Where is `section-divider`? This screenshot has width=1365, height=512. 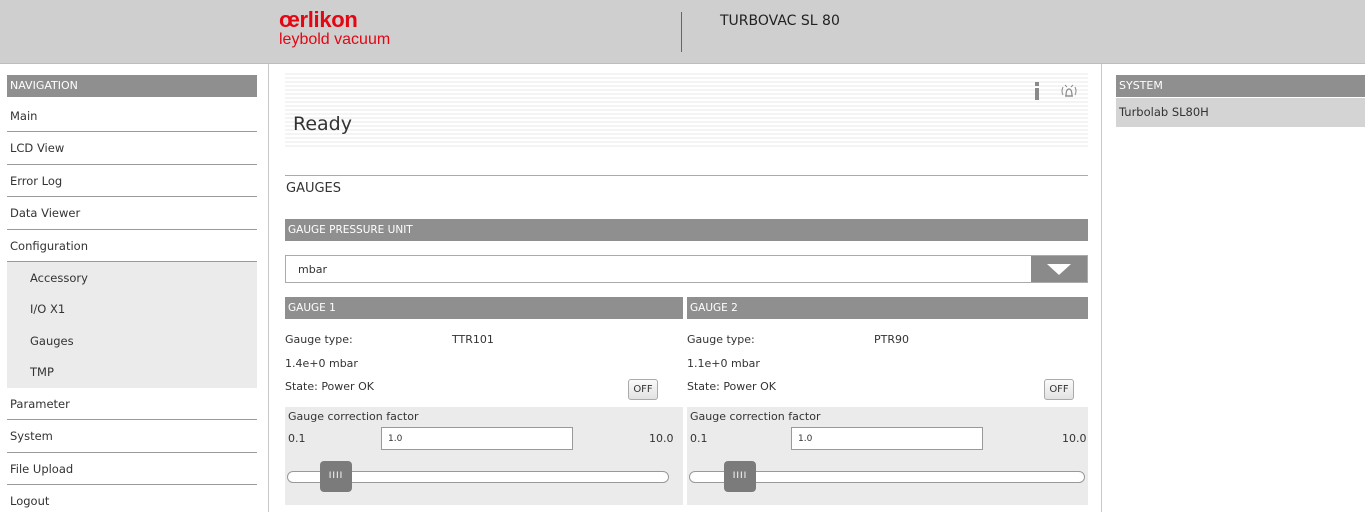
section-divider is located at coordinates (686, 175).